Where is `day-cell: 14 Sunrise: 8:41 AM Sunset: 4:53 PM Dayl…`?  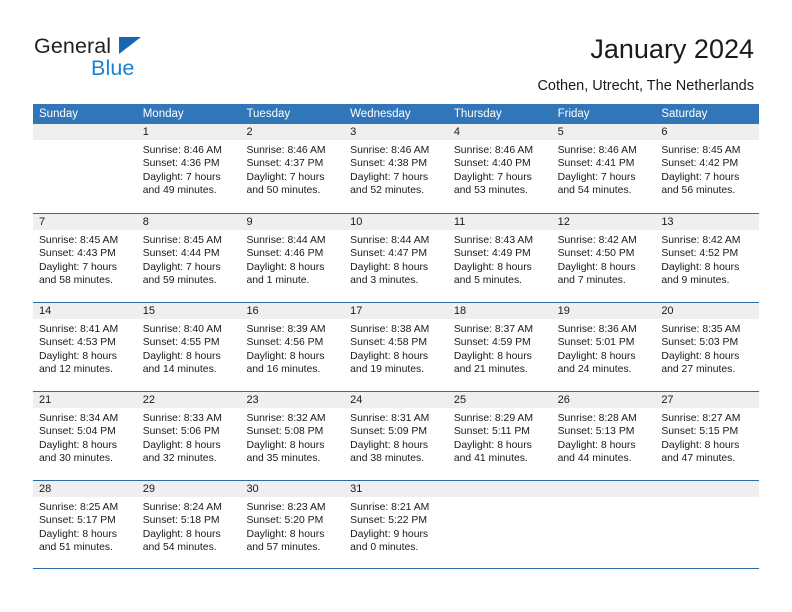 day-cell: 14 Sunrise: 8:41 AM Sunset: 4:53 PM Dayl… is located at coordinates (85, 347).